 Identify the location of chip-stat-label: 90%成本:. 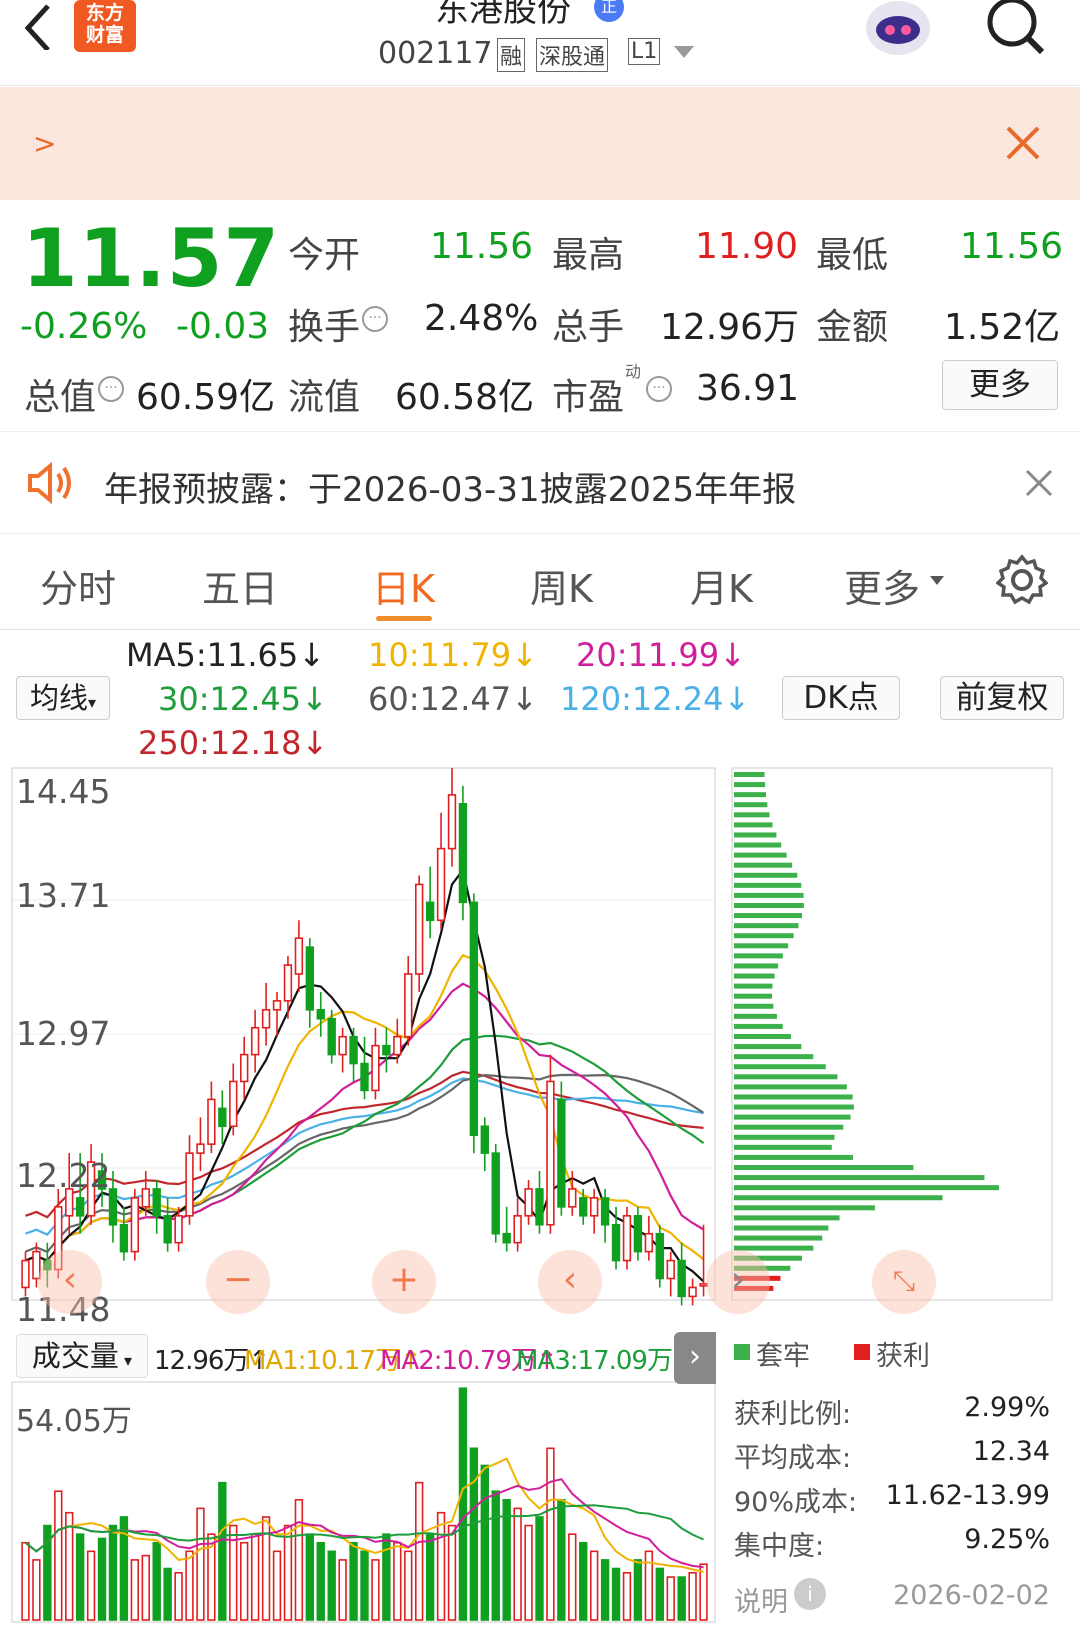
(796, 1502).